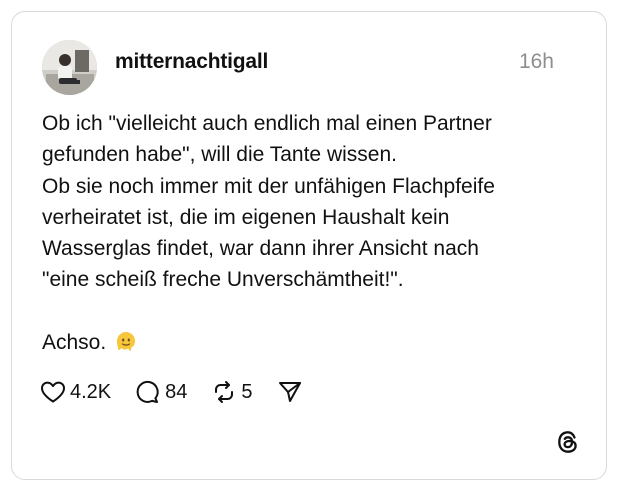  I want to click on repost-icon, so click(224, 392).